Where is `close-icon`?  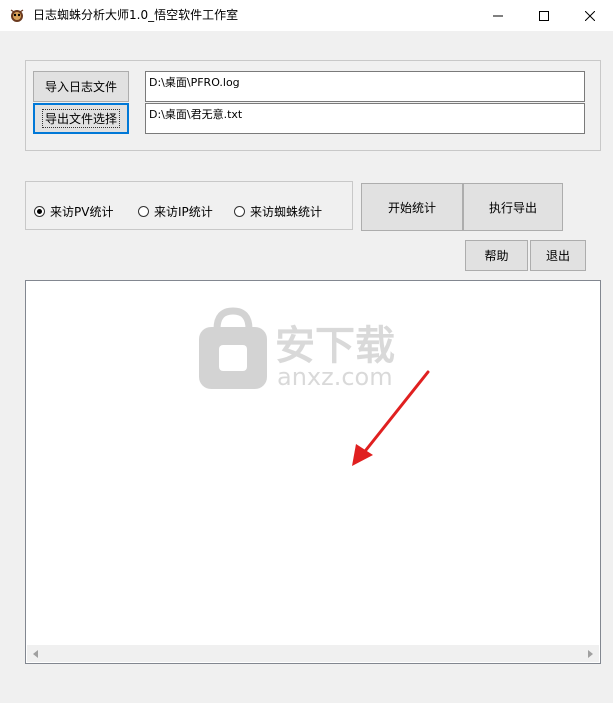 close-icon is located at coordinates (590, 15).